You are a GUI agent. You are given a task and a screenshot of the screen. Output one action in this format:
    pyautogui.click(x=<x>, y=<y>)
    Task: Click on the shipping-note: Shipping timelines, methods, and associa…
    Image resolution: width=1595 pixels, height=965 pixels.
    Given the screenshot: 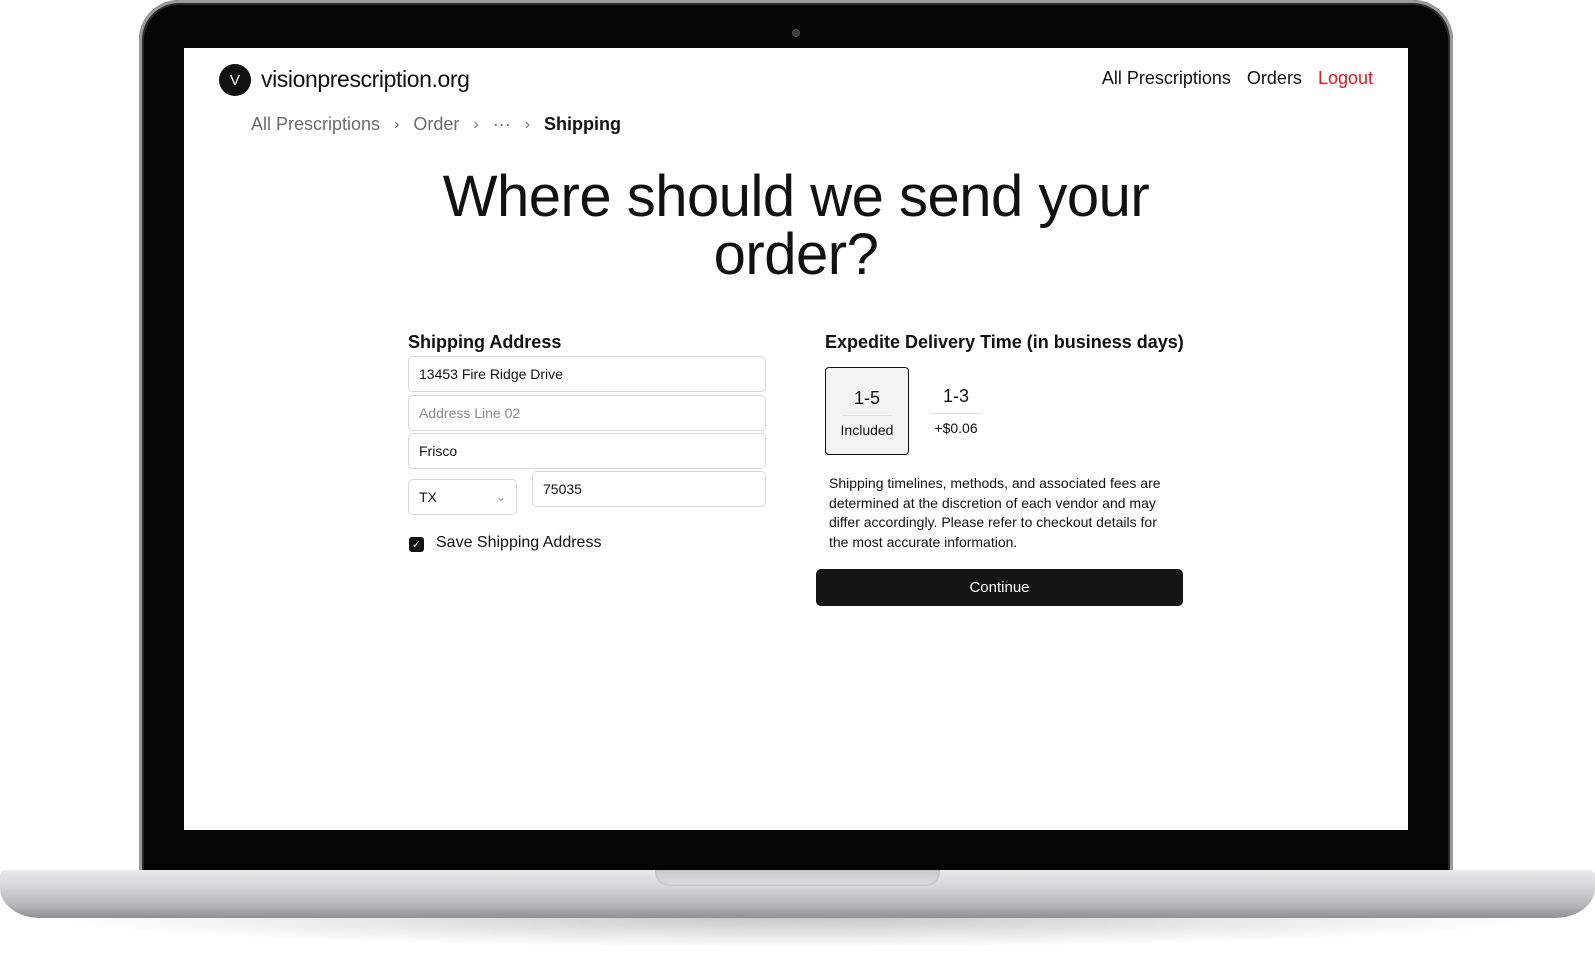 What is the action you would take?
    pyautogui.click(x=995, y=512)
    